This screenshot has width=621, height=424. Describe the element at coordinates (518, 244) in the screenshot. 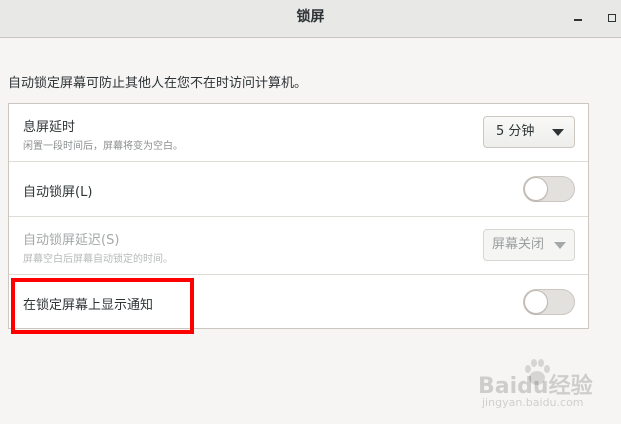

I see `dropdown-value: 屏幕关闭` at that location.